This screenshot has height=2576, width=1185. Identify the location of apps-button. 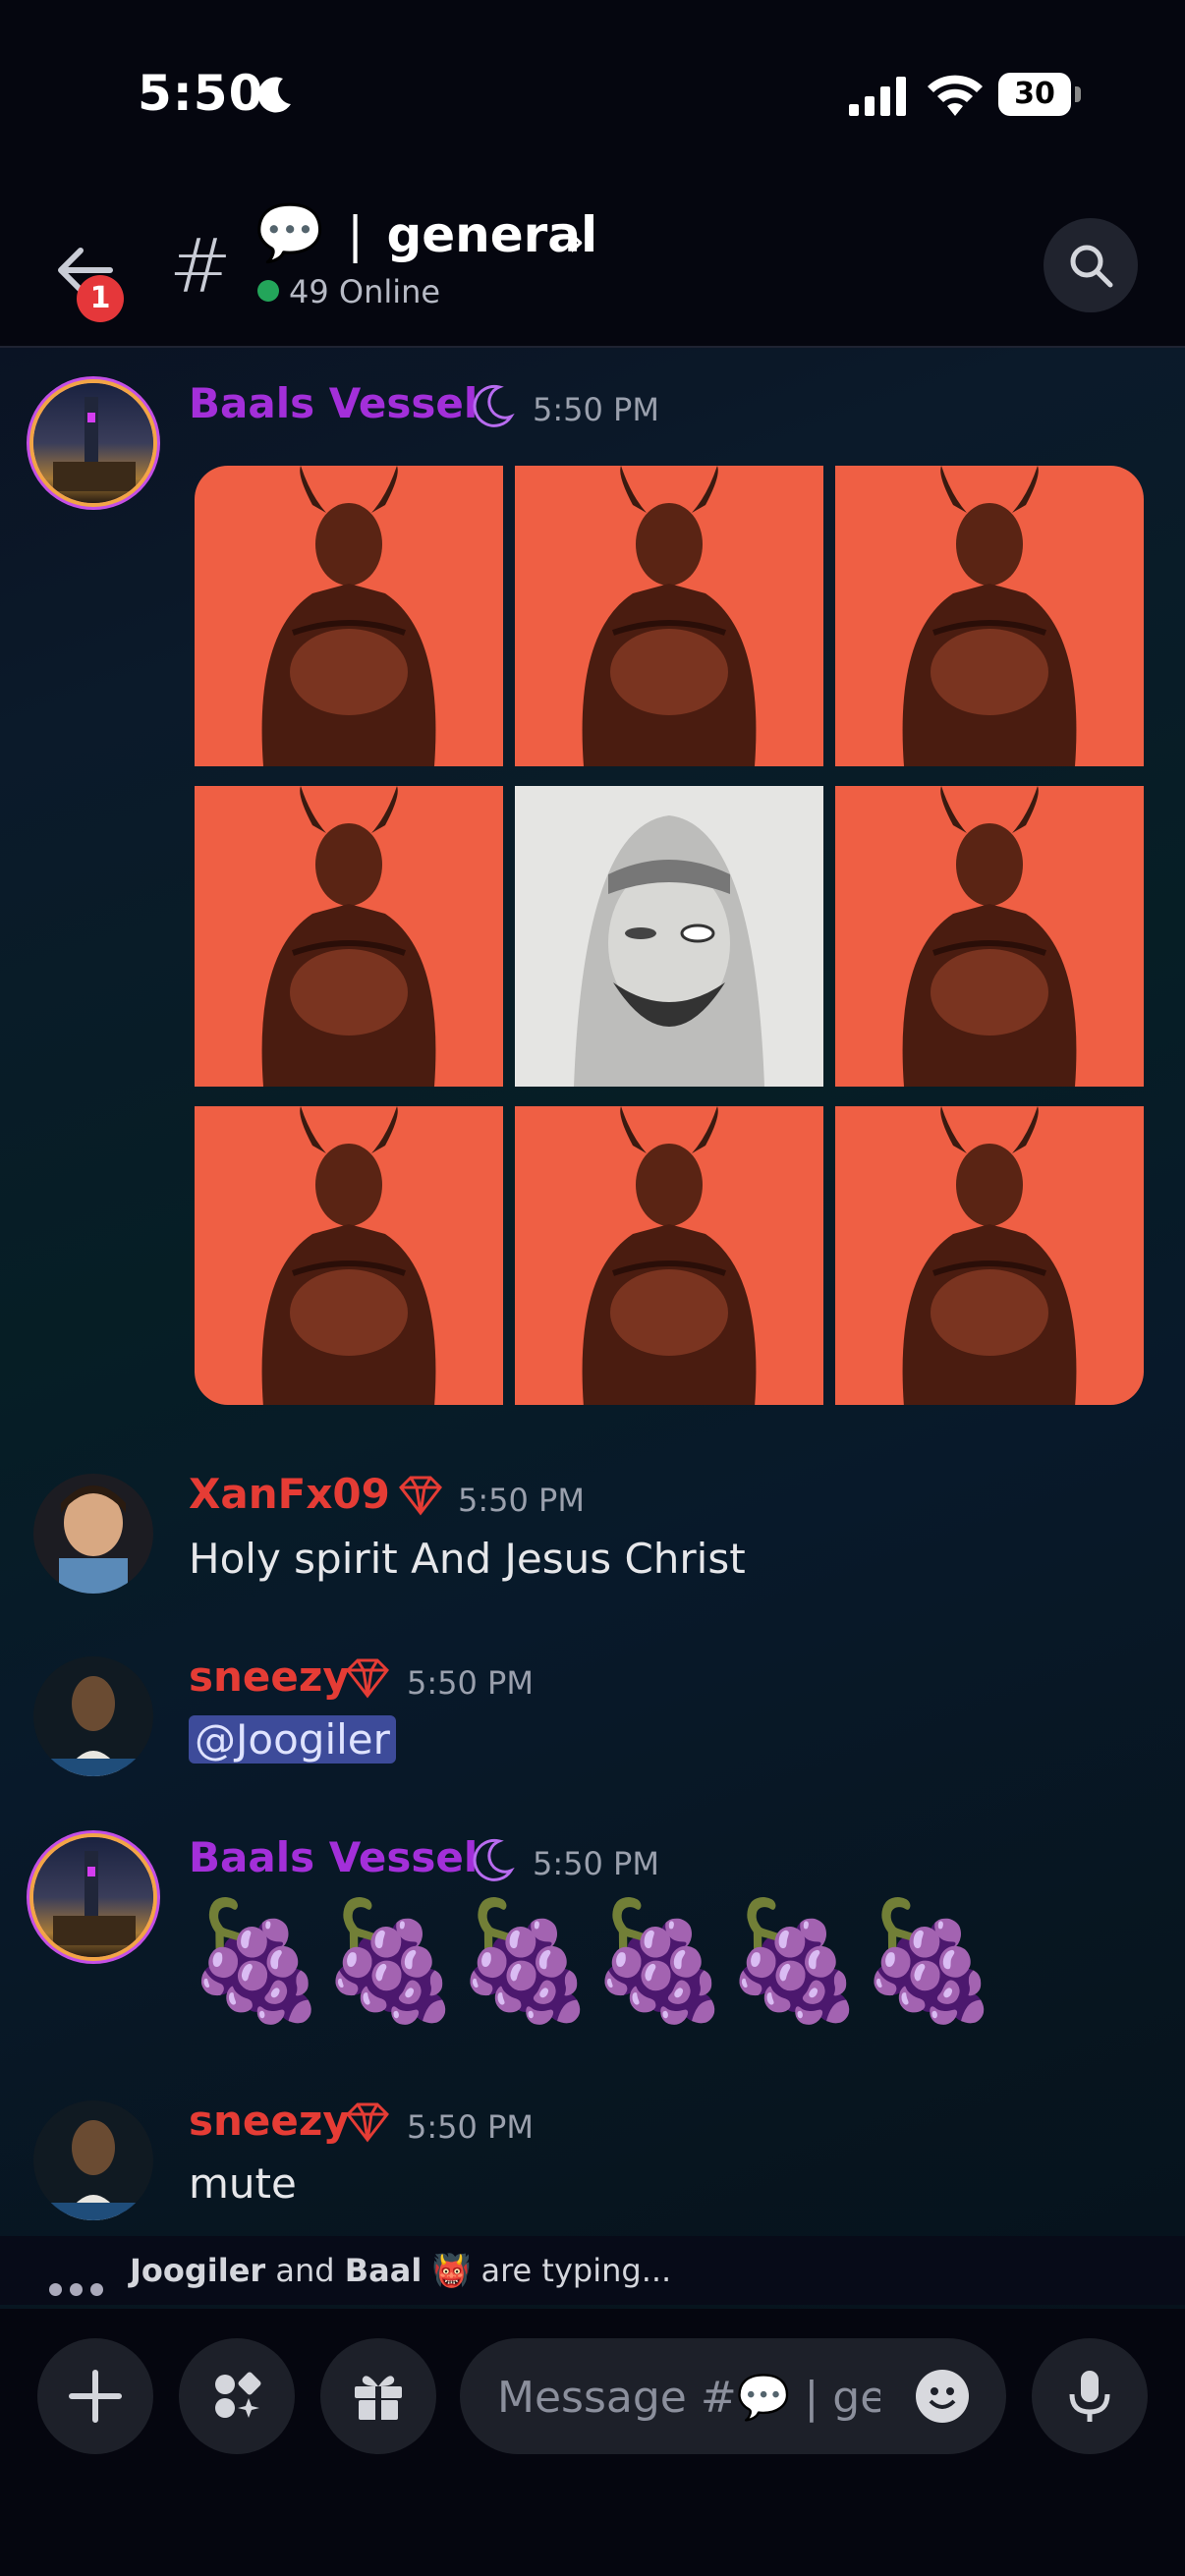
(237, 2396).